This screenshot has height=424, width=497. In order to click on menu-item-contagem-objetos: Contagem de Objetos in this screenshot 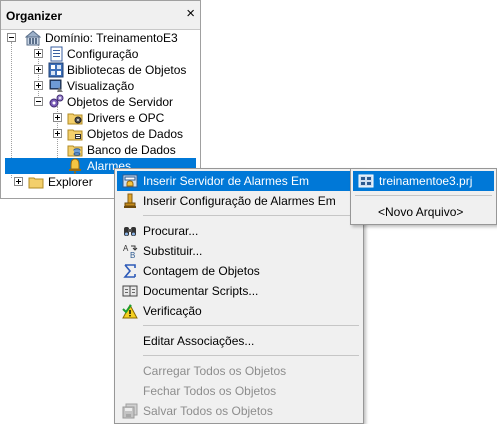, I will do `click(239, 271)`.